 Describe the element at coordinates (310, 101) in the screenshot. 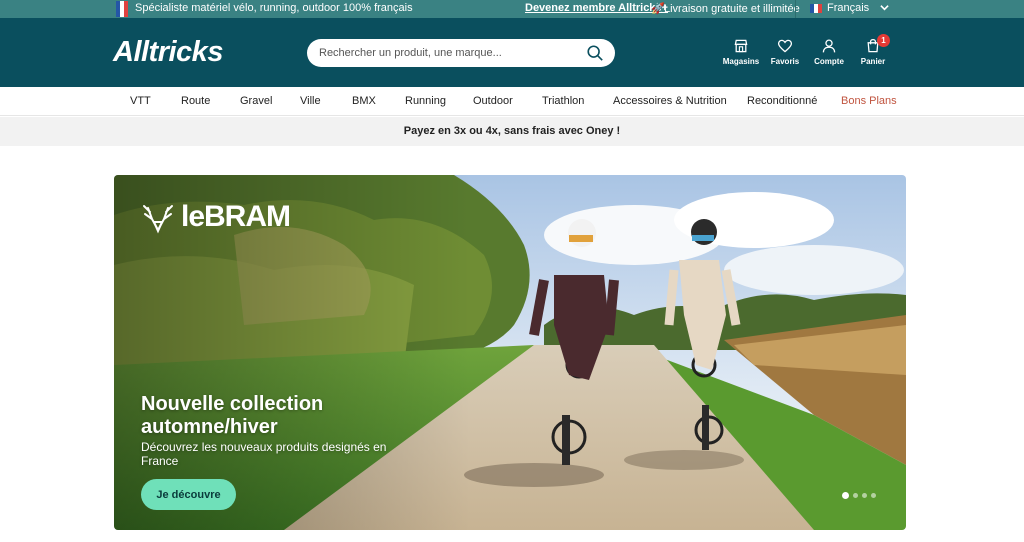

I see `nav-item-ville: Ville` at that location.